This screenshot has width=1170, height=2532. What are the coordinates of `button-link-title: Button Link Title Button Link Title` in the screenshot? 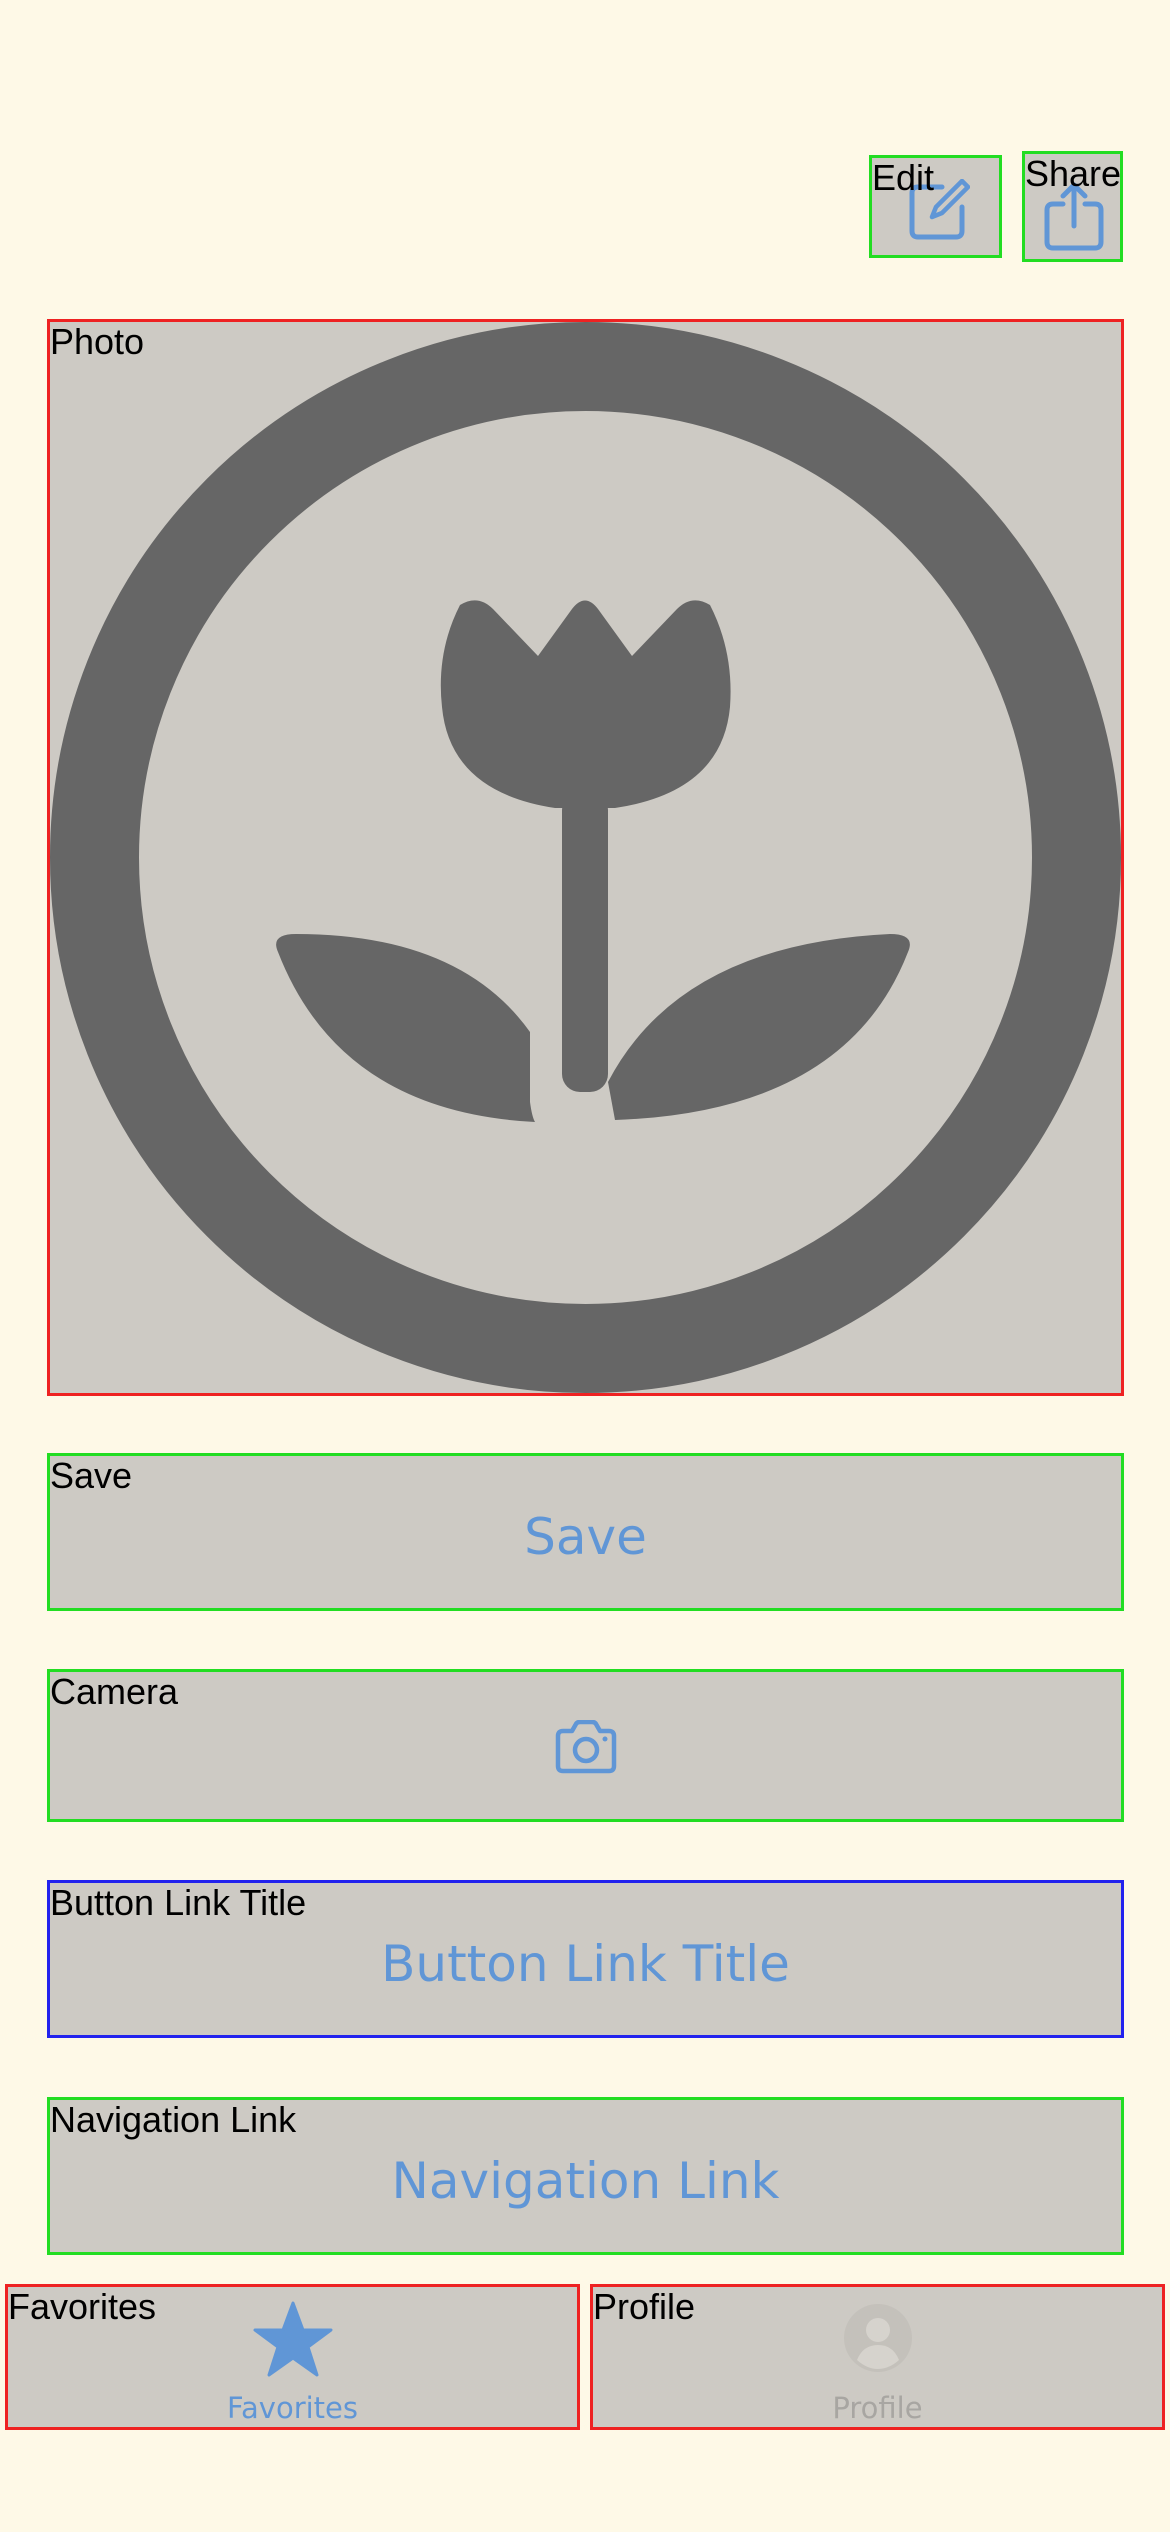 It's located at (585, 1959).